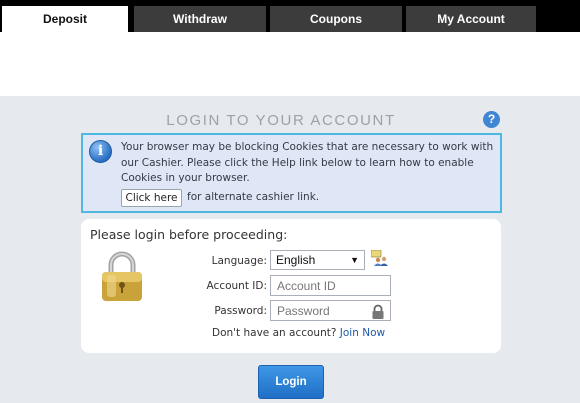 Image resolution: width=580 pixels, height=403 pixels. What do you see at coordinates (274, 333) in the screenshot?
I see `signup-text: Don't have an account?` at bounding box center [274, 333].